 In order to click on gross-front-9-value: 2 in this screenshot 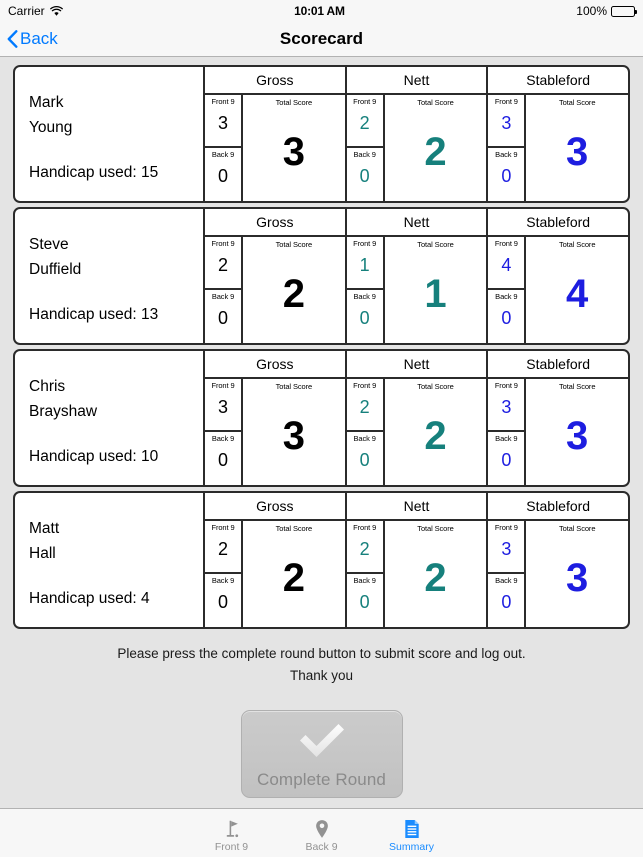, I will do `click(222, 549)`.